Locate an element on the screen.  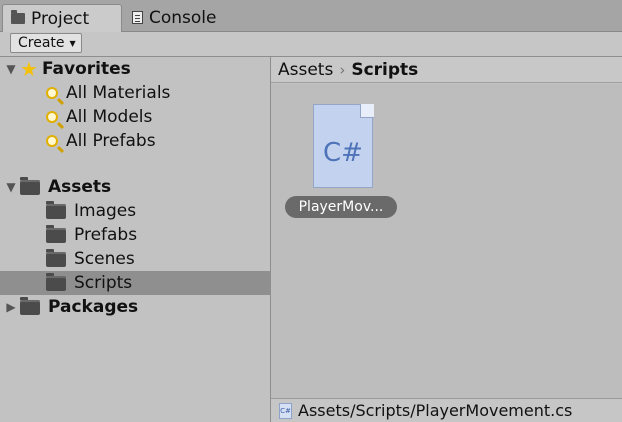
star-icon: ★ is located at coordinates (29, 69).